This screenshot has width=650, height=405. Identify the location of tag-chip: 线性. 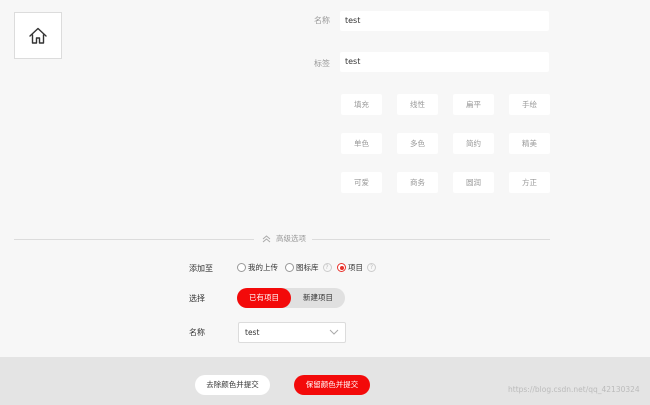
(417, 104).